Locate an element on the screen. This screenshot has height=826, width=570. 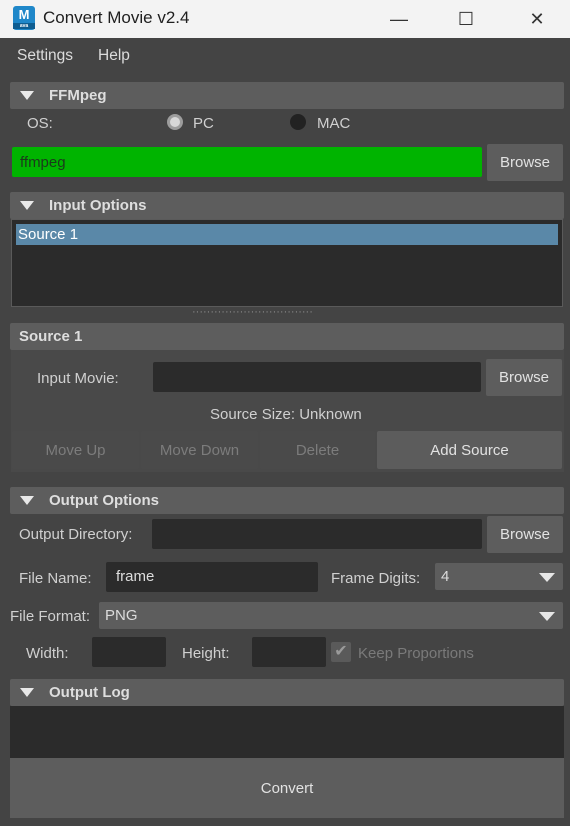
output-directory-field is located at coordinates (317, 534).